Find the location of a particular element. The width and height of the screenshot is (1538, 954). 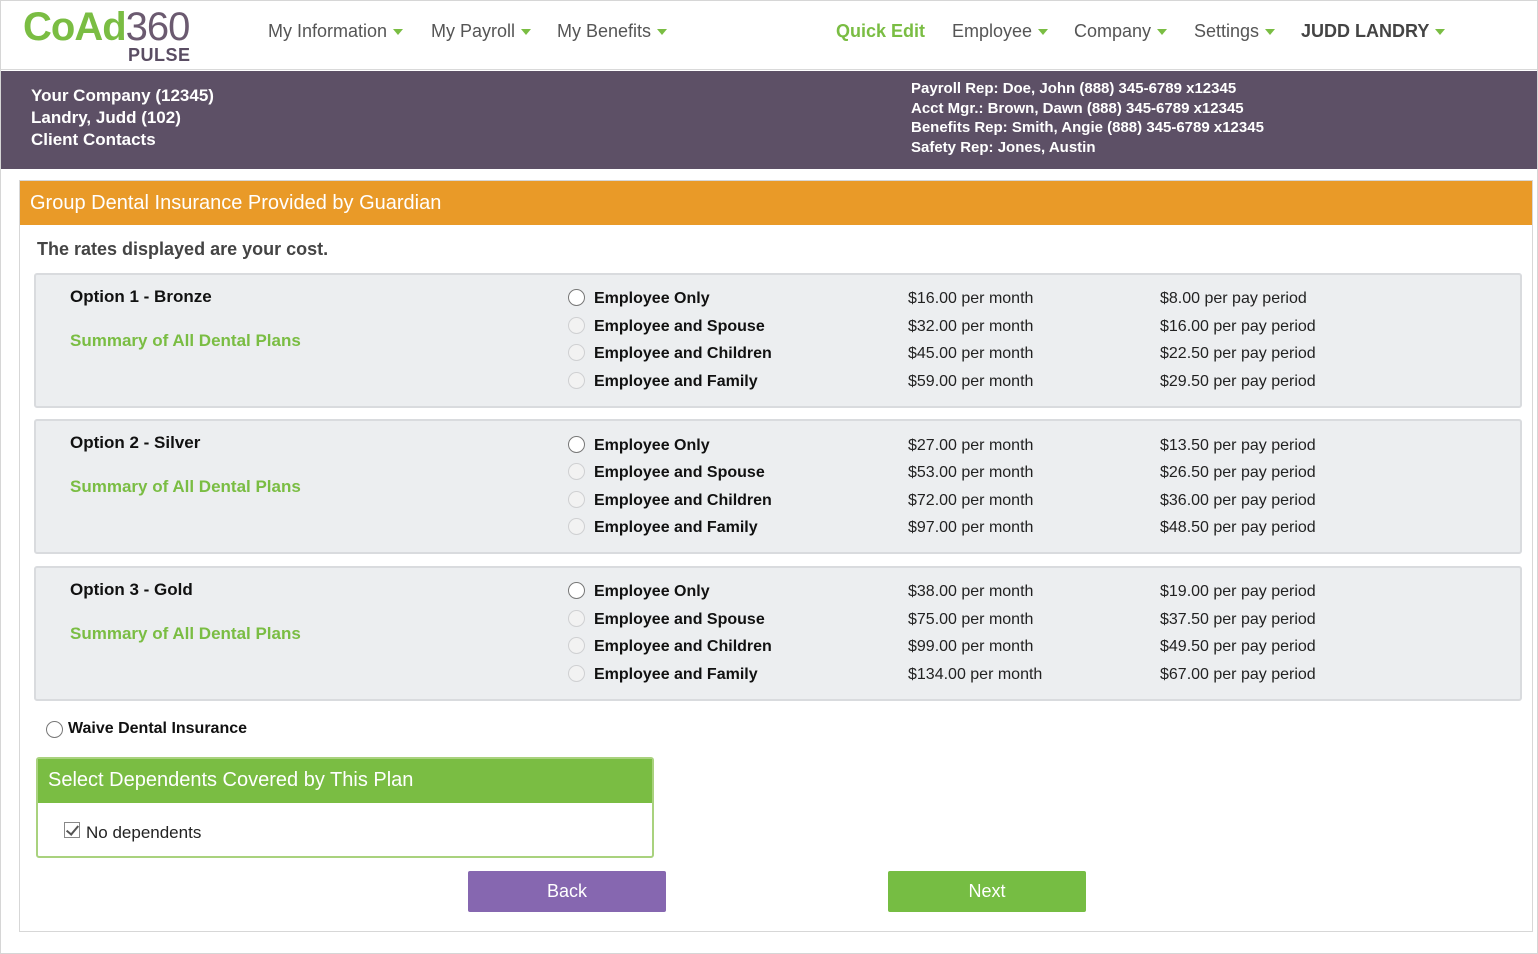

monthly-rate: $32.00 per month is located at coordinates (971, 326).